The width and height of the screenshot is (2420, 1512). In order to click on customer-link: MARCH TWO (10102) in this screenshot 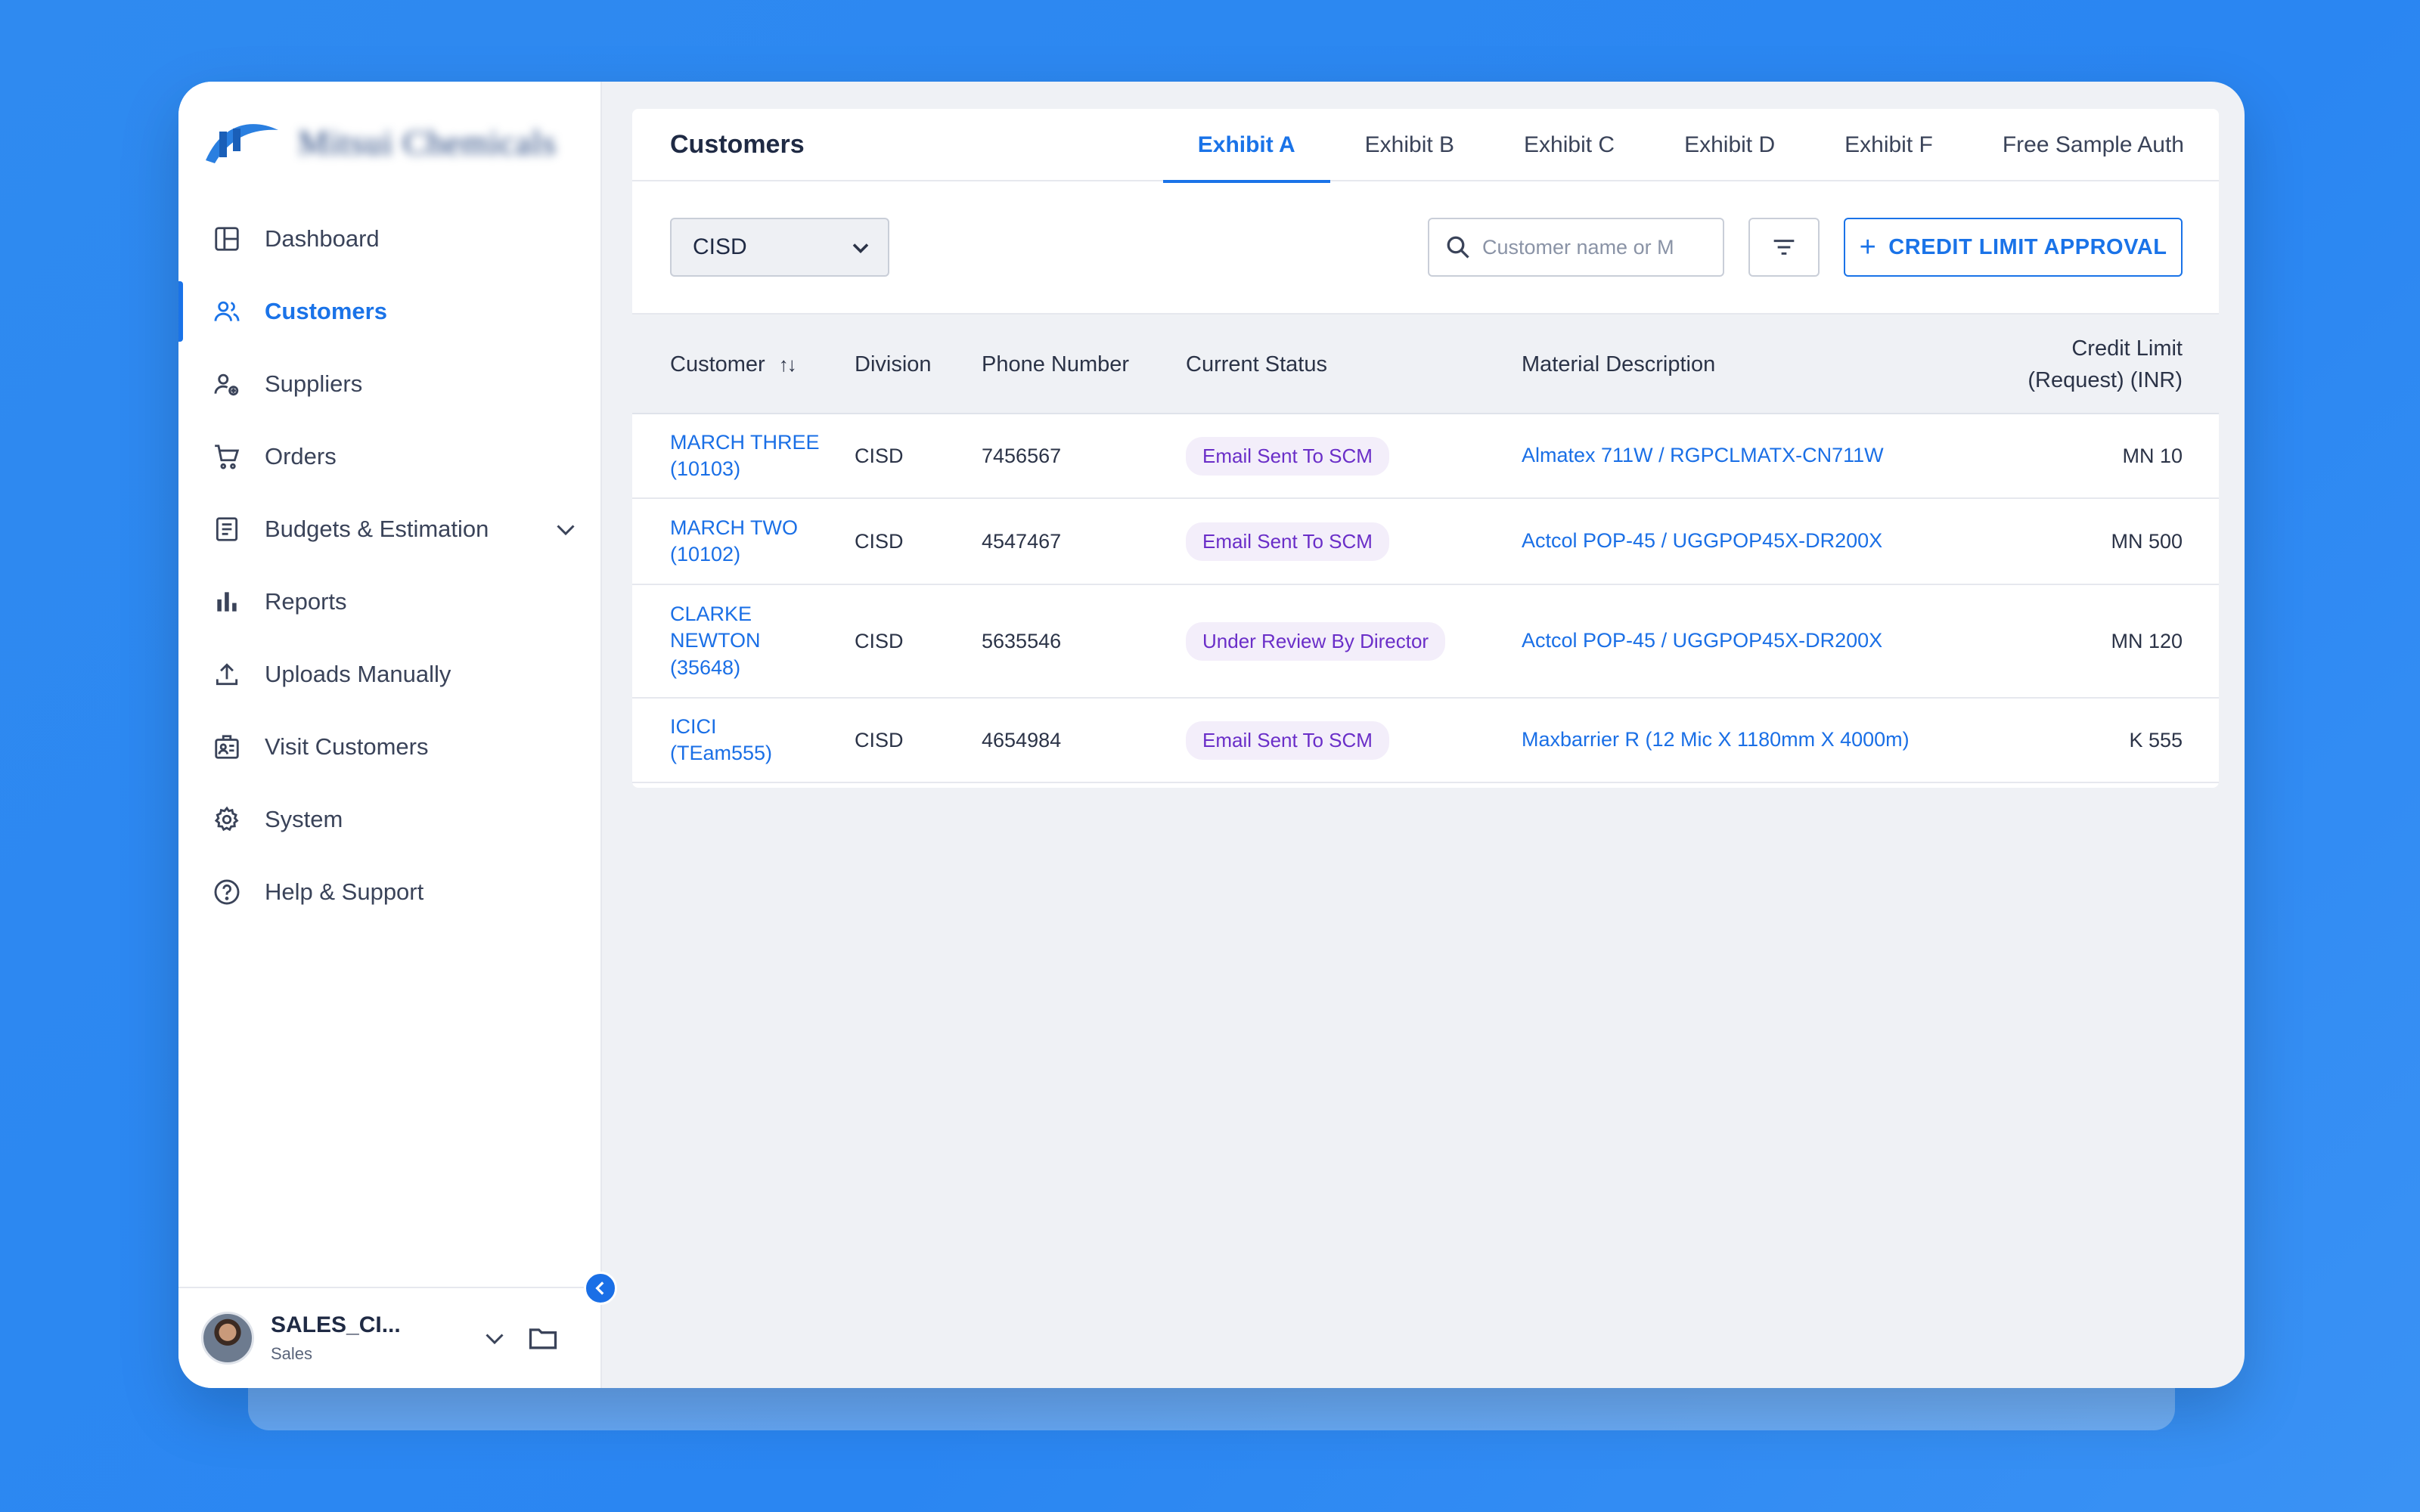, I will do `click(749, 541)`.